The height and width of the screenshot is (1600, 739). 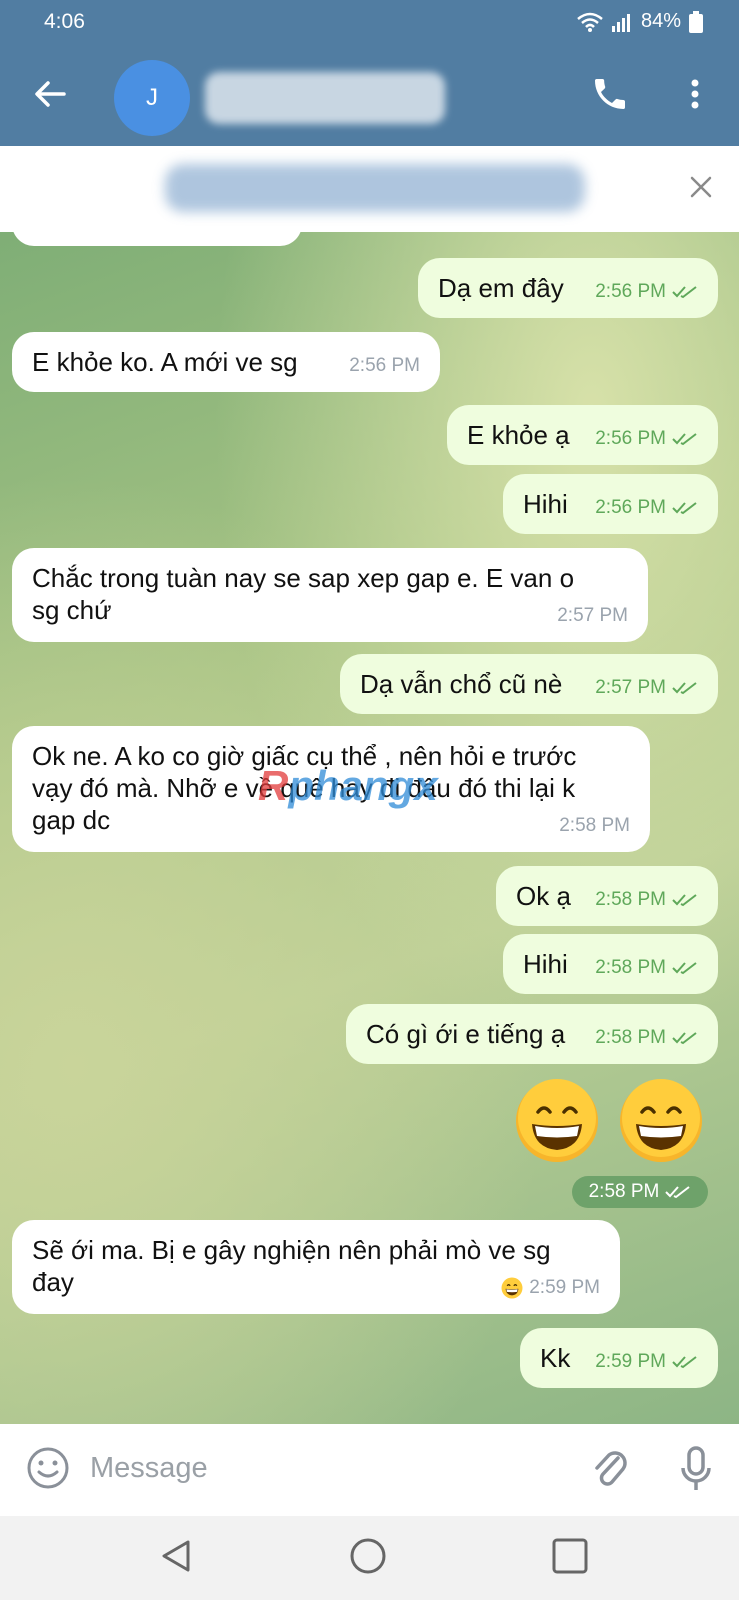 I want to click on message-text: Ok ạ, so click(x=543, y=896).